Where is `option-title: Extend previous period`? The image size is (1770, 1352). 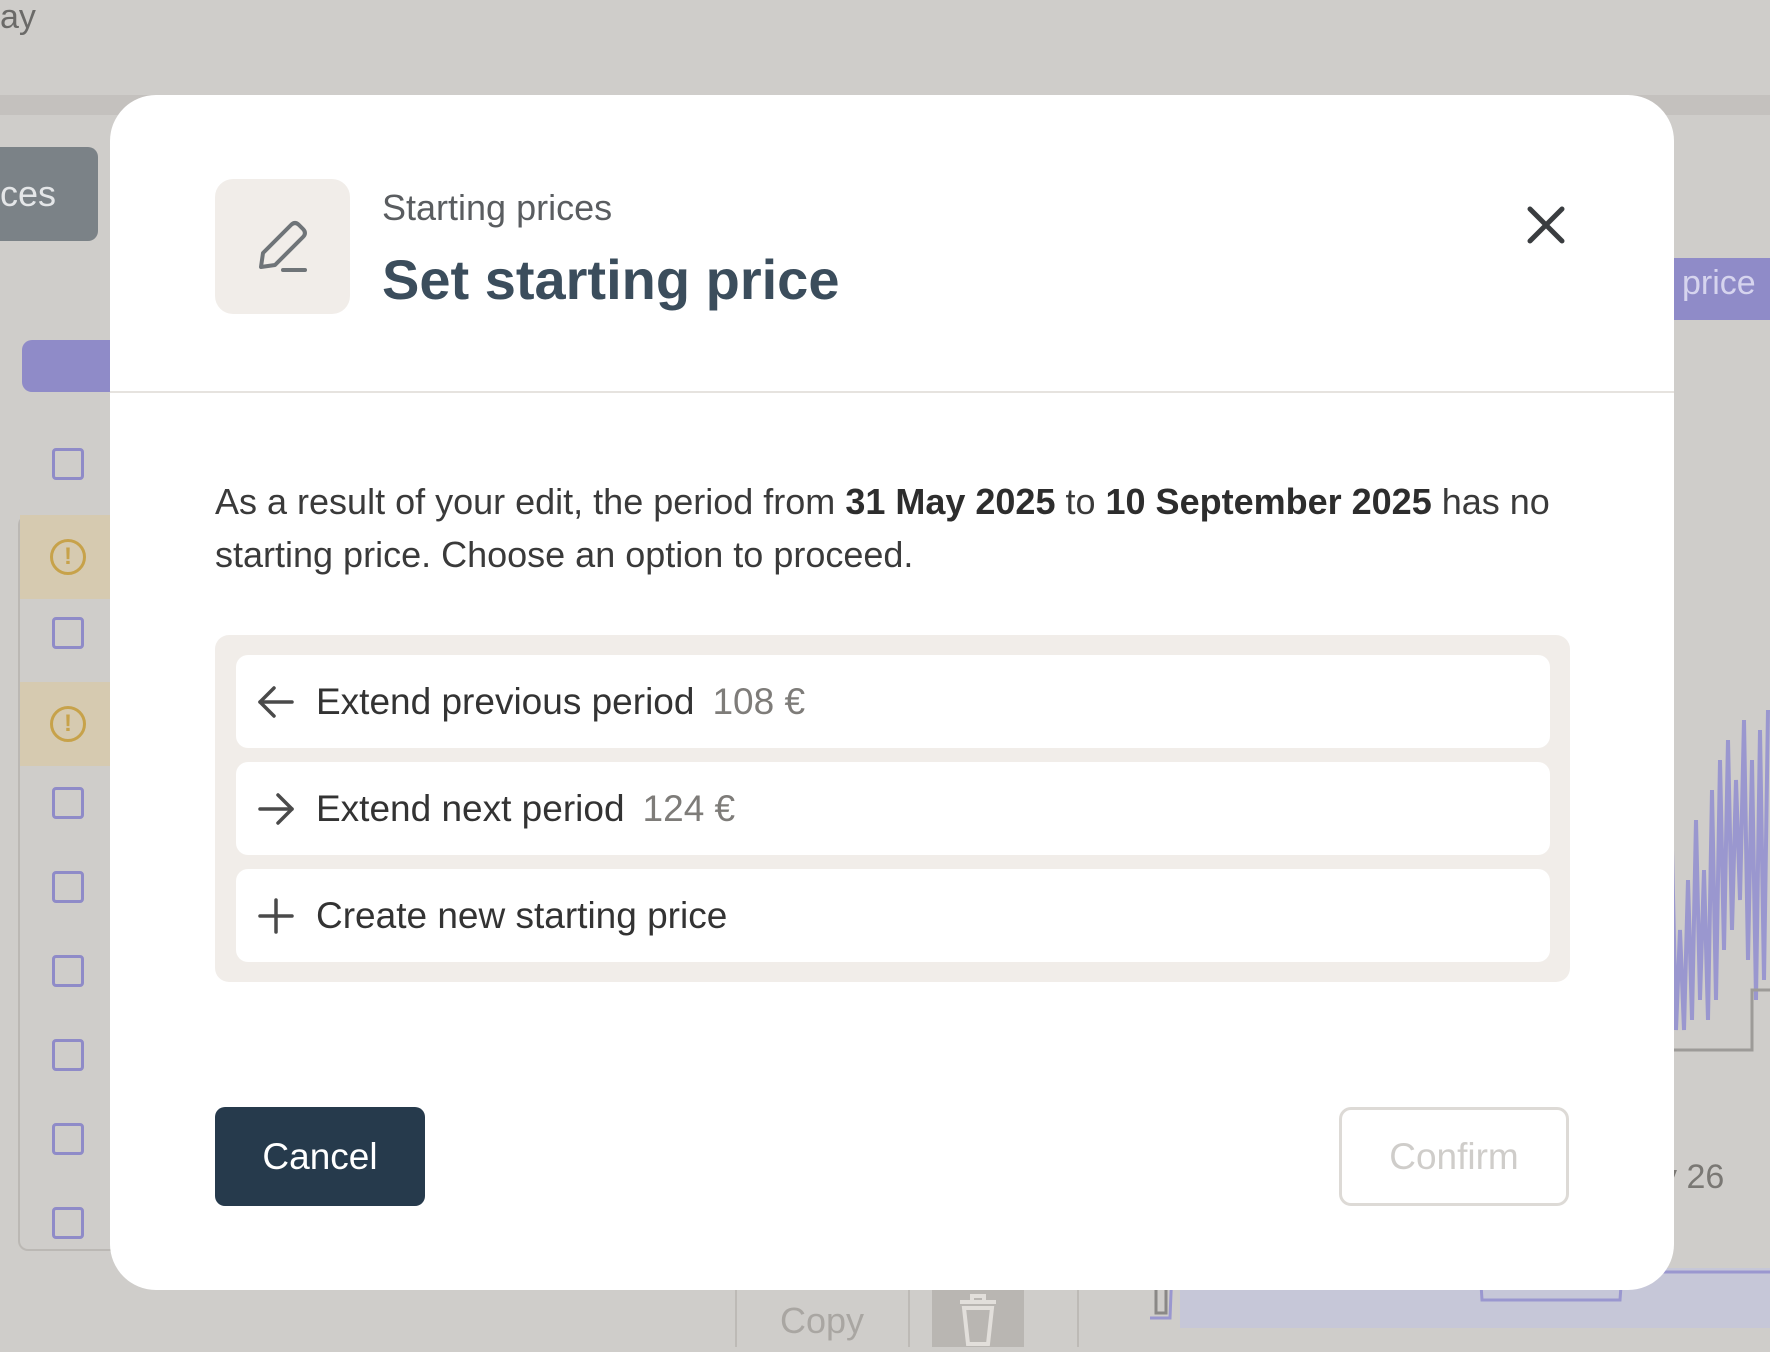 option-title: Extend previous period is located at coordinates (505, 701).